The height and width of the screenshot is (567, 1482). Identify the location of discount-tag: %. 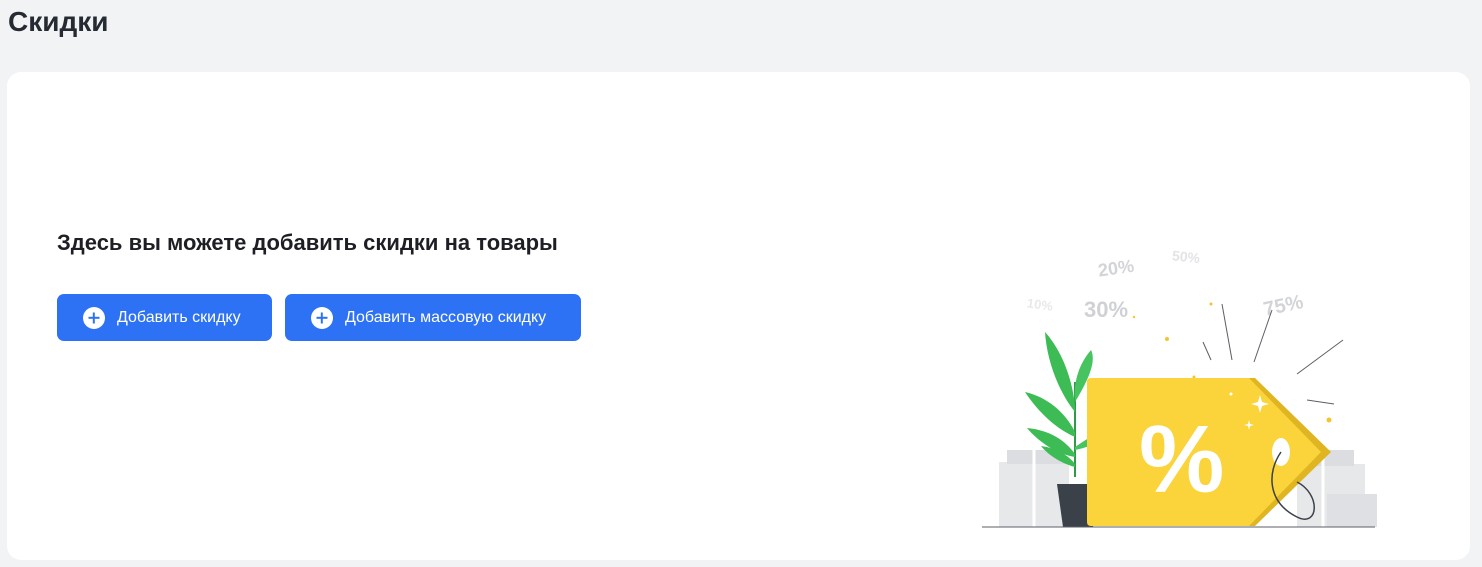
(1209, 452).